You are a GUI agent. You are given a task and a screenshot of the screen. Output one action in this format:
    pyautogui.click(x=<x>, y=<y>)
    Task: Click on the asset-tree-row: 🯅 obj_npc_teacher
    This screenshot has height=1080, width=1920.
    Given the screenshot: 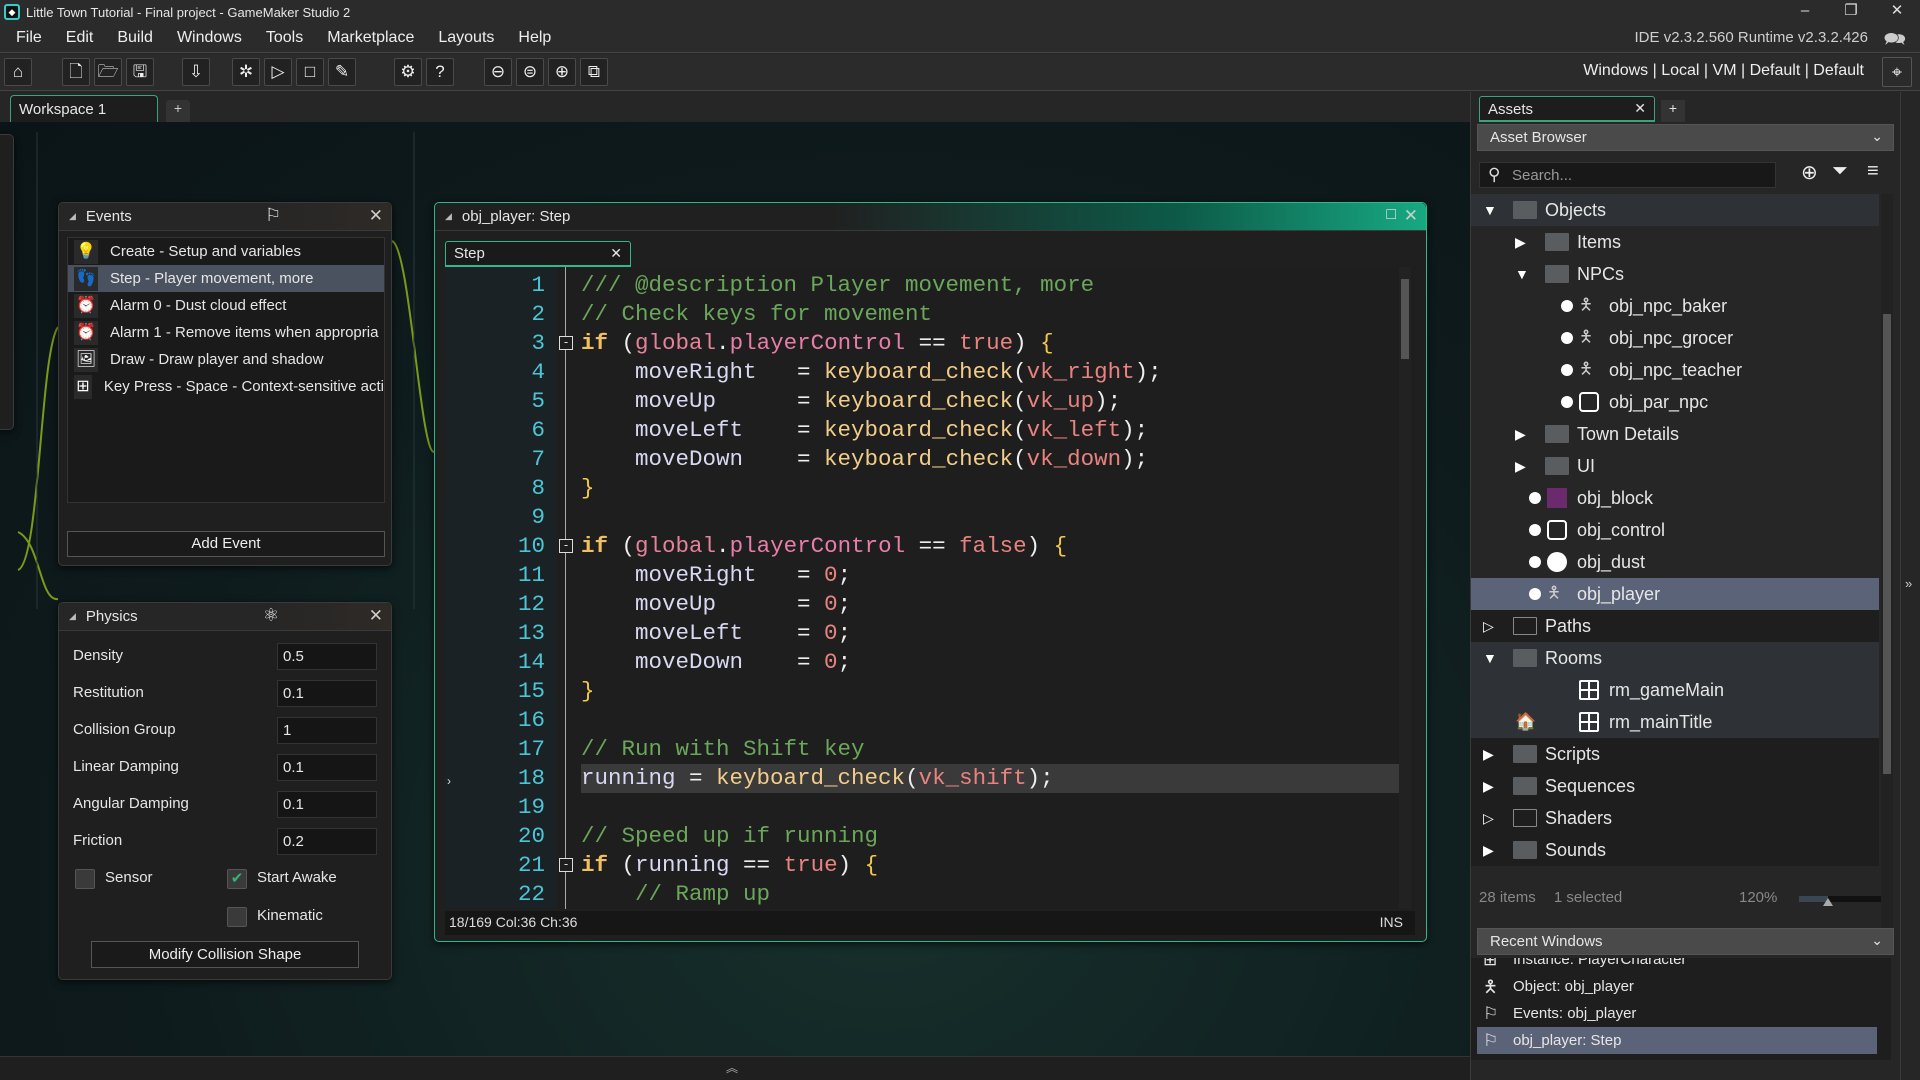 What is the action you would take?
    pyautogui.click(x=1675, y=370)
    